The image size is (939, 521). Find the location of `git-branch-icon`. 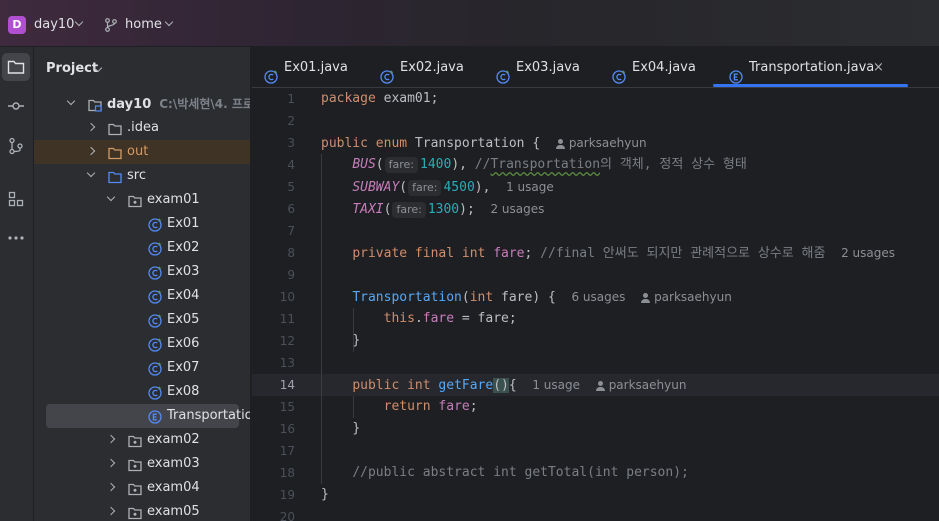

git-branch-icon is located at coordinates (111, 25).